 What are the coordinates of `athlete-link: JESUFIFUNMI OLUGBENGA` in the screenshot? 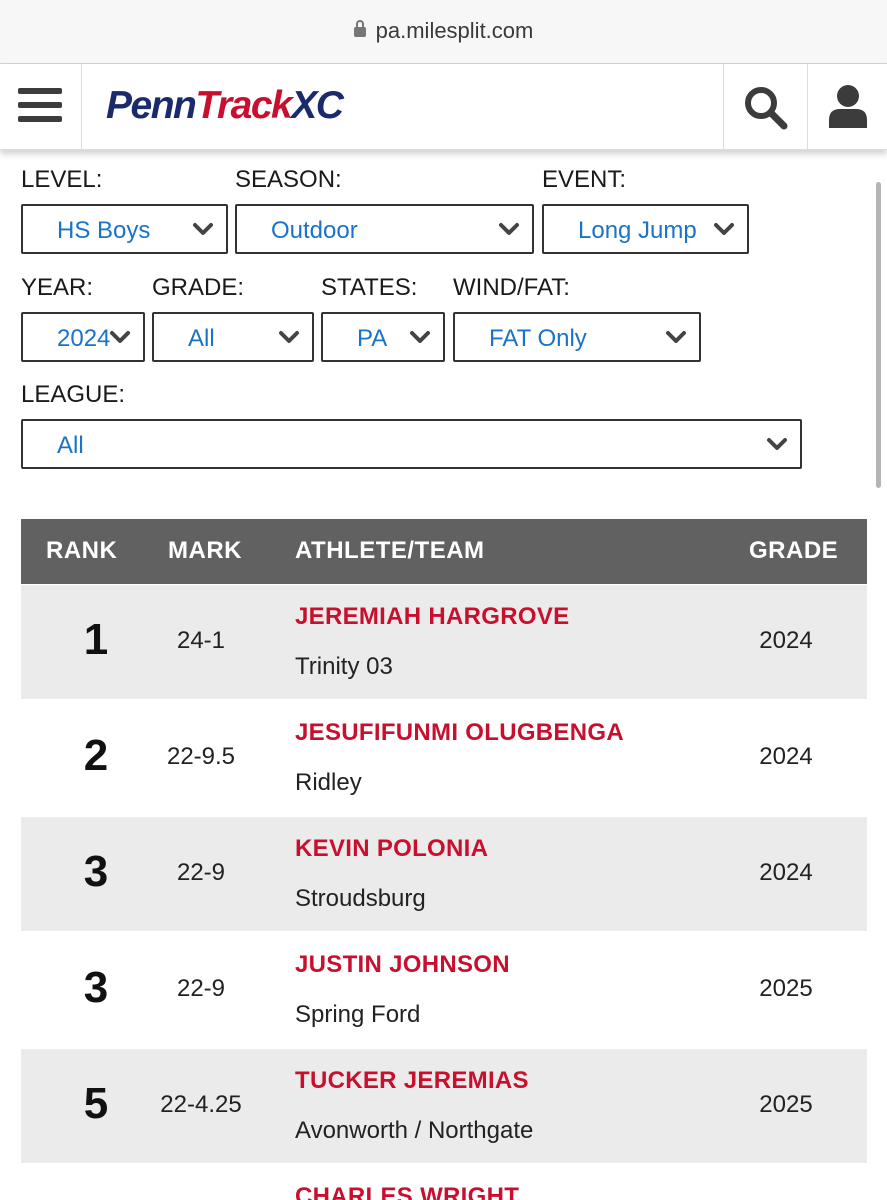 It's located at (459, 733).